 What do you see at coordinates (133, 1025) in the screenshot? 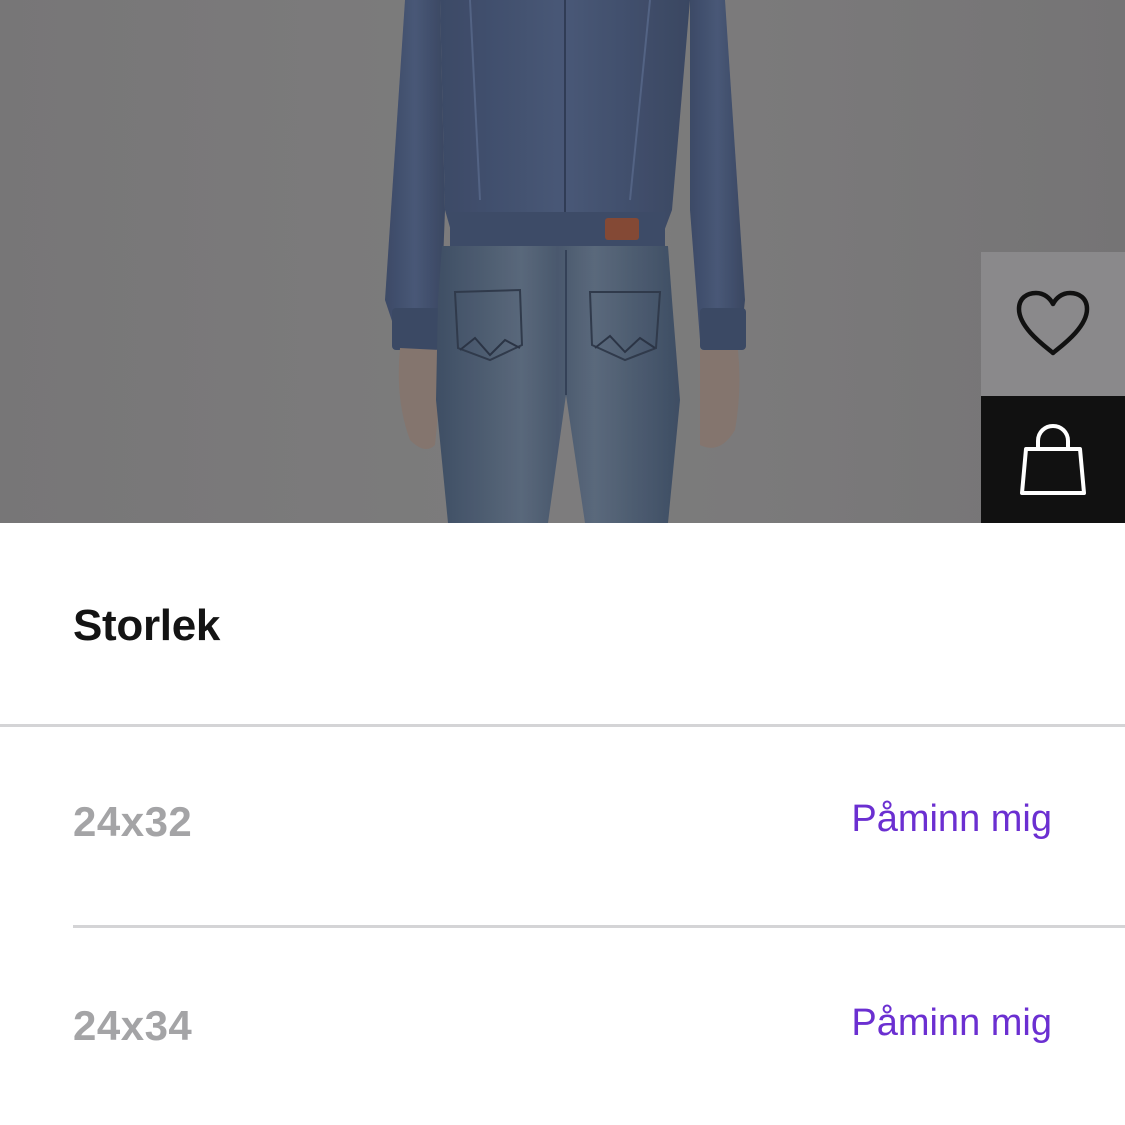
I see `size-label: 24x34` at bounding box center [133, 1025].